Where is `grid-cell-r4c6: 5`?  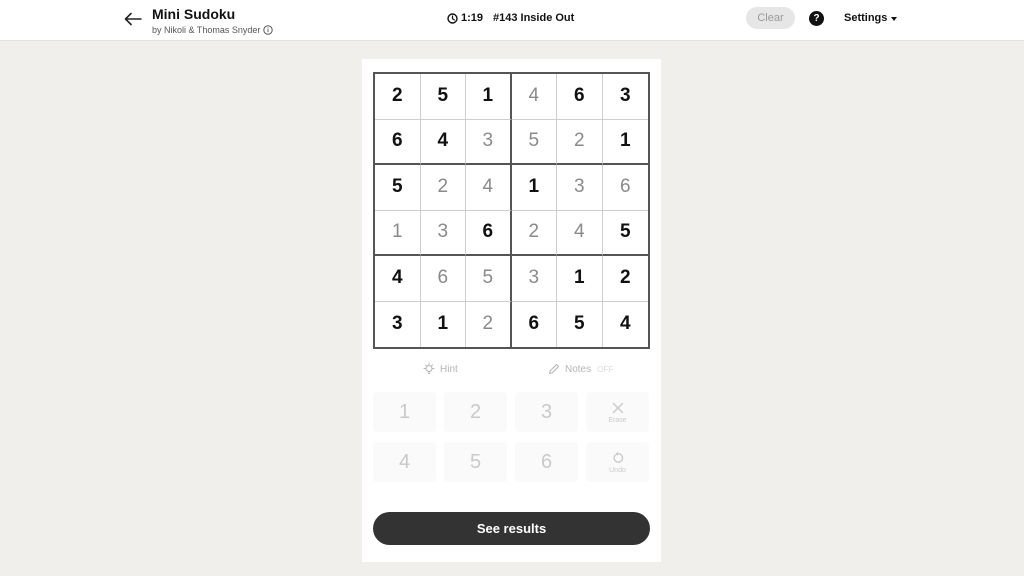
grid-cell-r4c6: 5 is located at coordinates (625, 233).